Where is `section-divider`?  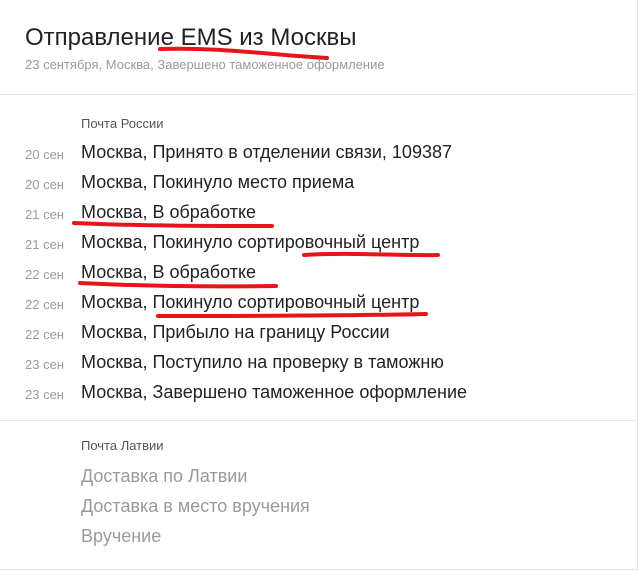
section-divider is located at coordinates (318, 420).